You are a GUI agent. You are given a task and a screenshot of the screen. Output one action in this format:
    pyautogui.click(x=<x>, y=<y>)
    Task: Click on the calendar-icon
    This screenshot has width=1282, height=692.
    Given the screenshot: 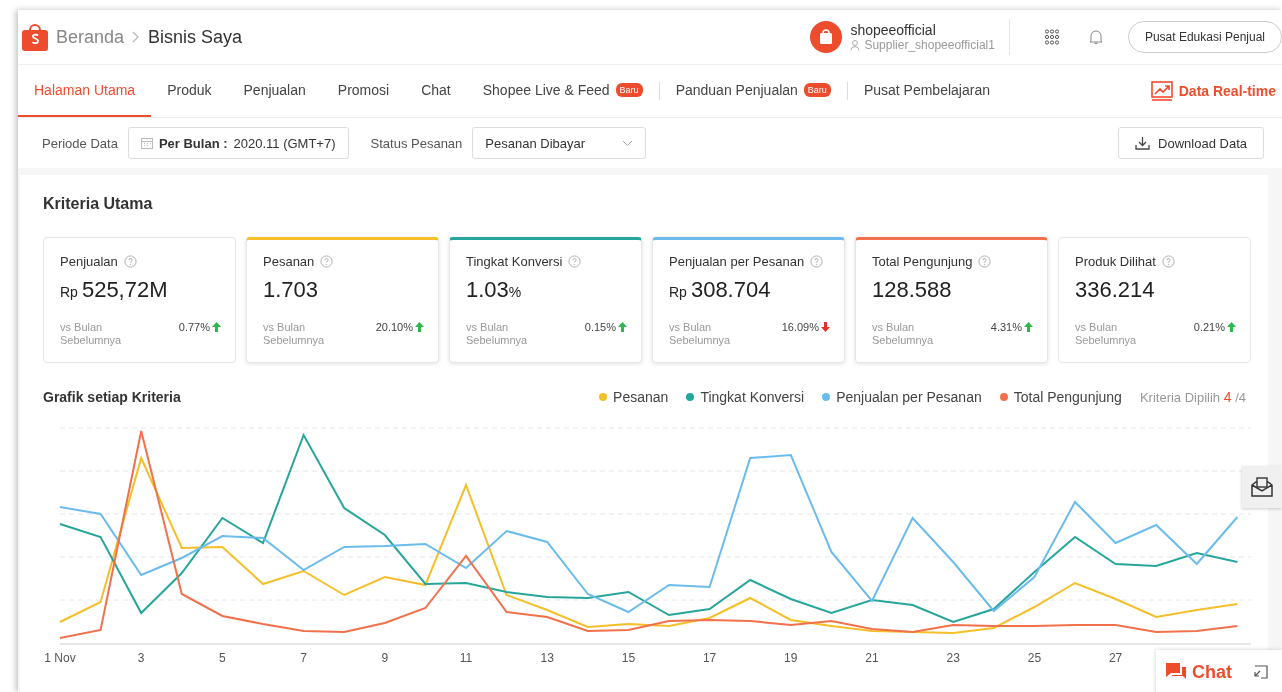 What is the action you would take?
    pyautogui.click(x=146, y=143)
    